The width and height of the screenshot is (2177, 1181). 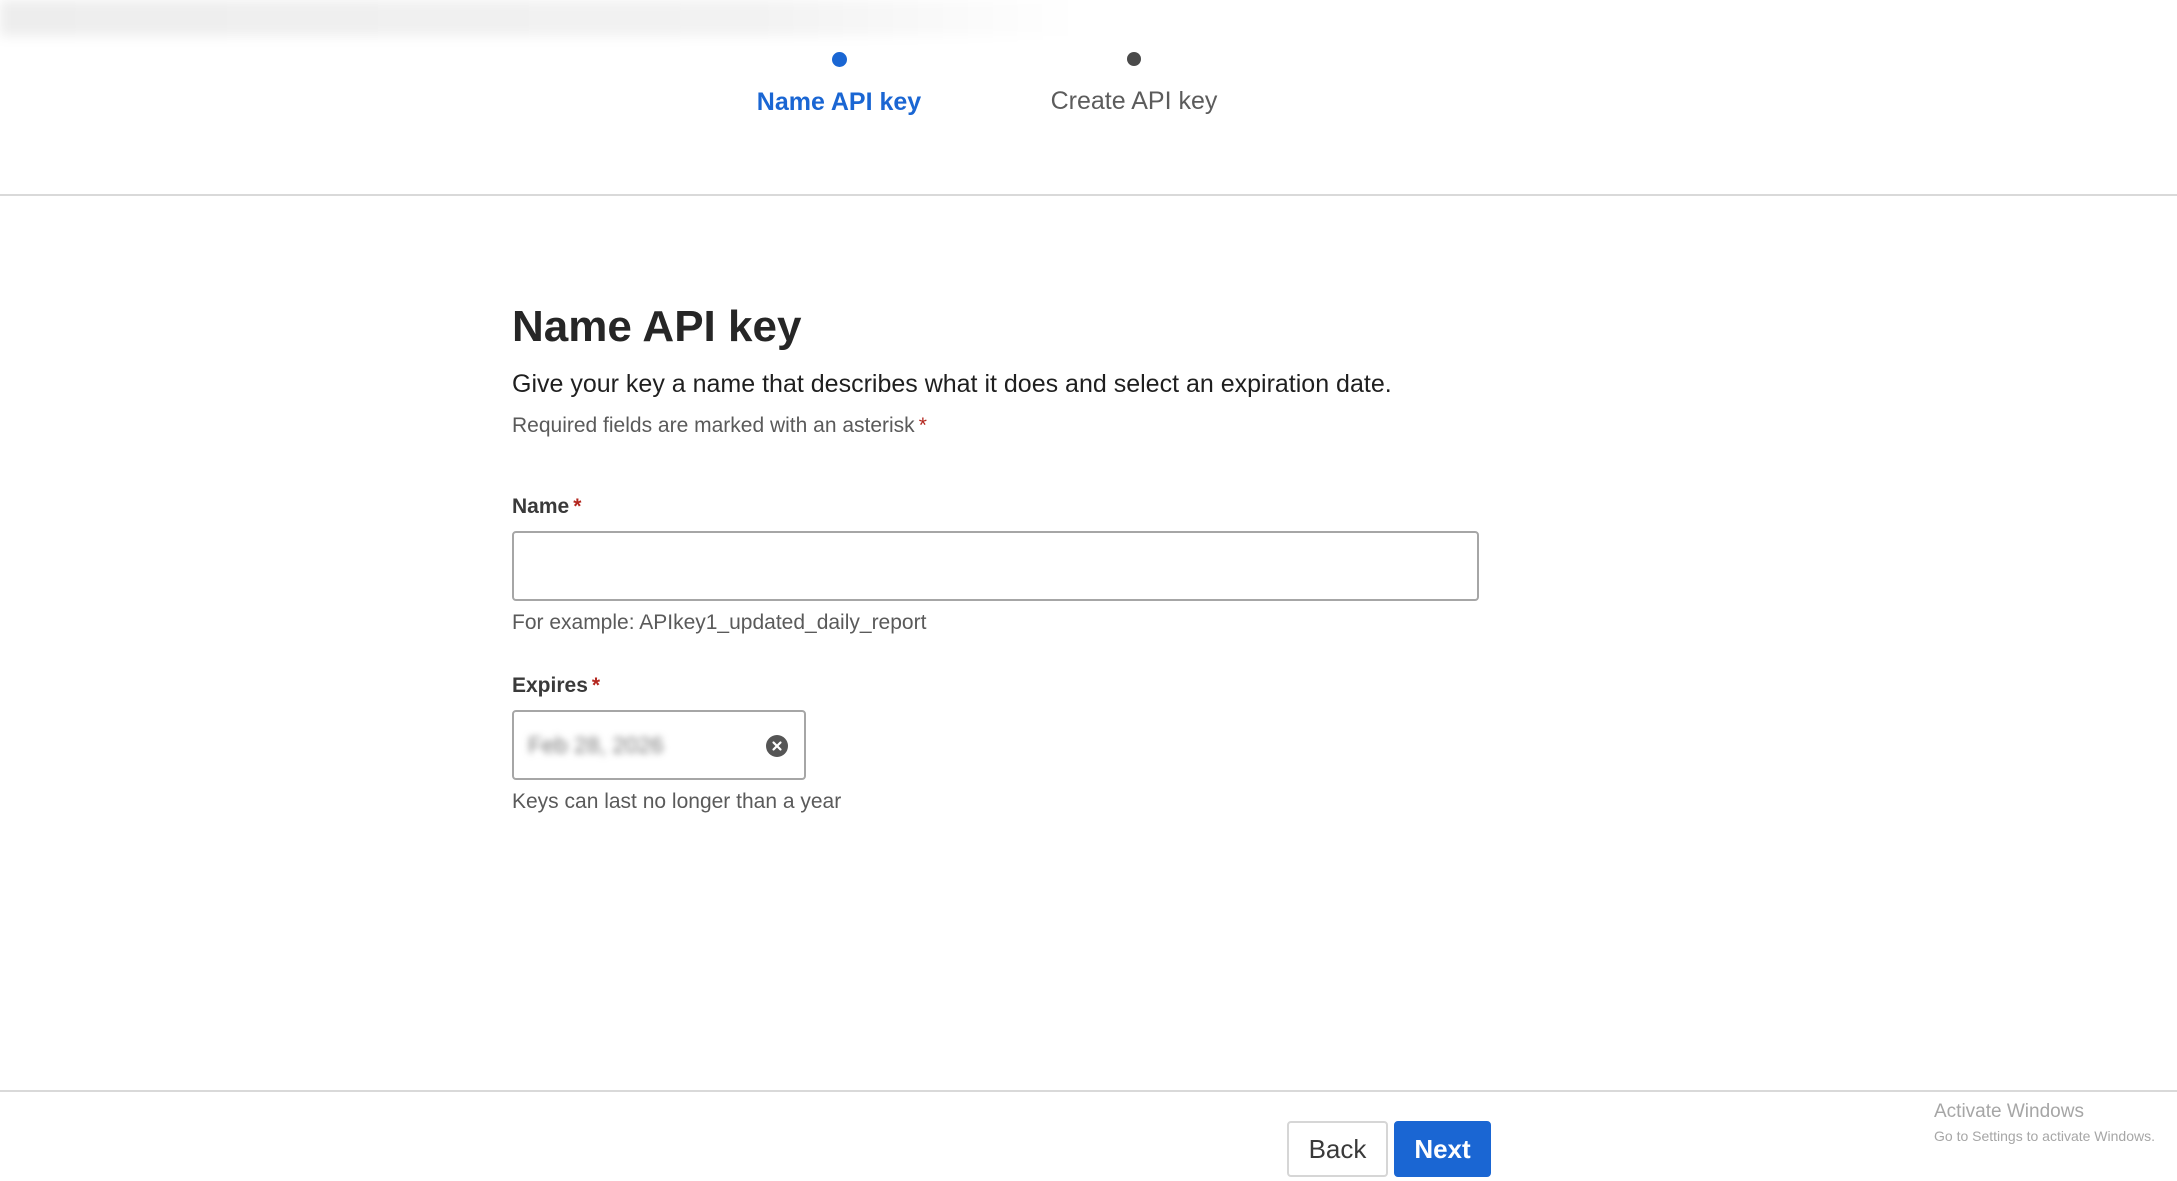 I want to click on step-label: Name API key, so click(x=839, y=102).